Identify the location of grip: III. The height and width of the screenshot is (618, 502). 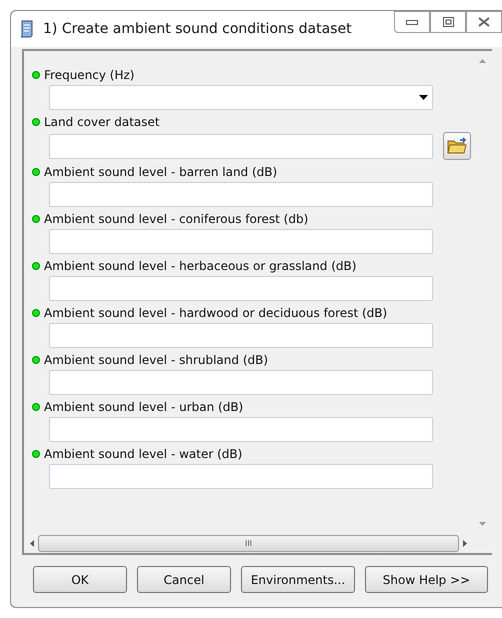
(248, 543).